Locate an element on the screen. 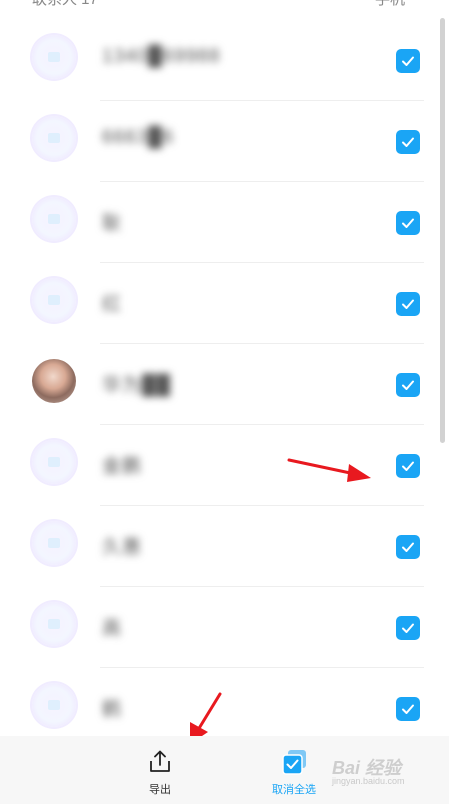 This screenshot has height=804, width=449. contact-name: 华为██ is located at coordinates (136, 385).